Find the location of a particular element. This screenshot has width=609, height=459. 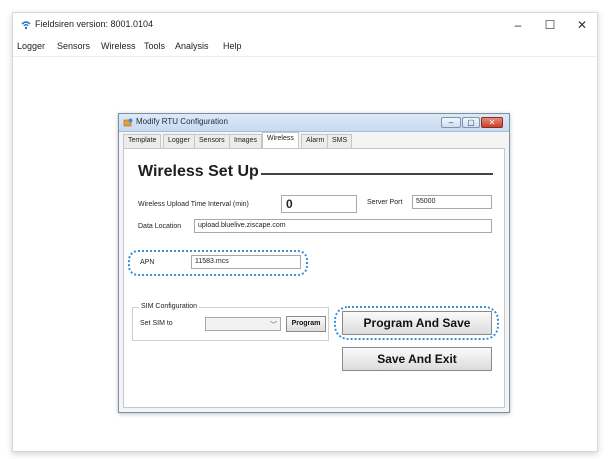

tab-images: Images is located at coordinates (245, 141).